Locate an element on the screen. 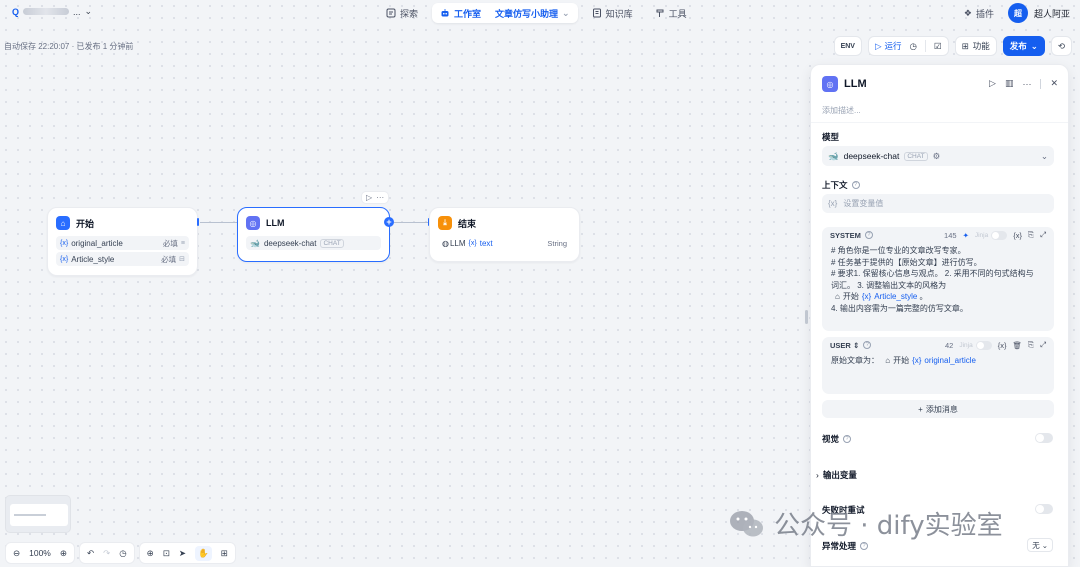 This screenshot has width=1080, height=567. minimap is located at coordinates (38, 514).